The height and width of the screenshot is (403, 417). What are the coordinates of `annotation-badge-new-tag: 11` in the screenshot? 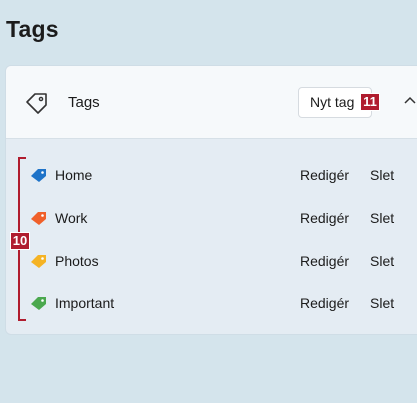 It's located at (370, 102).